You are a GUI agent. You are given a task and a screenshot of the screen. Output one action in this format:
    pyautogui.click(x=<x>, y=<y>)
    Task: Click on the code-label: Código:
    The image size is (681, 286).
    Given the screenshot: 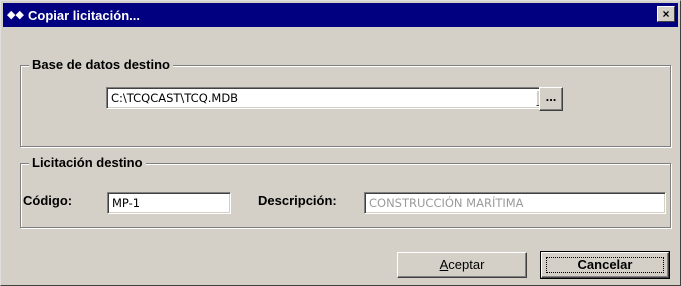 What is the action you would take?
    pyautogui.click(x=48, y=200)
    